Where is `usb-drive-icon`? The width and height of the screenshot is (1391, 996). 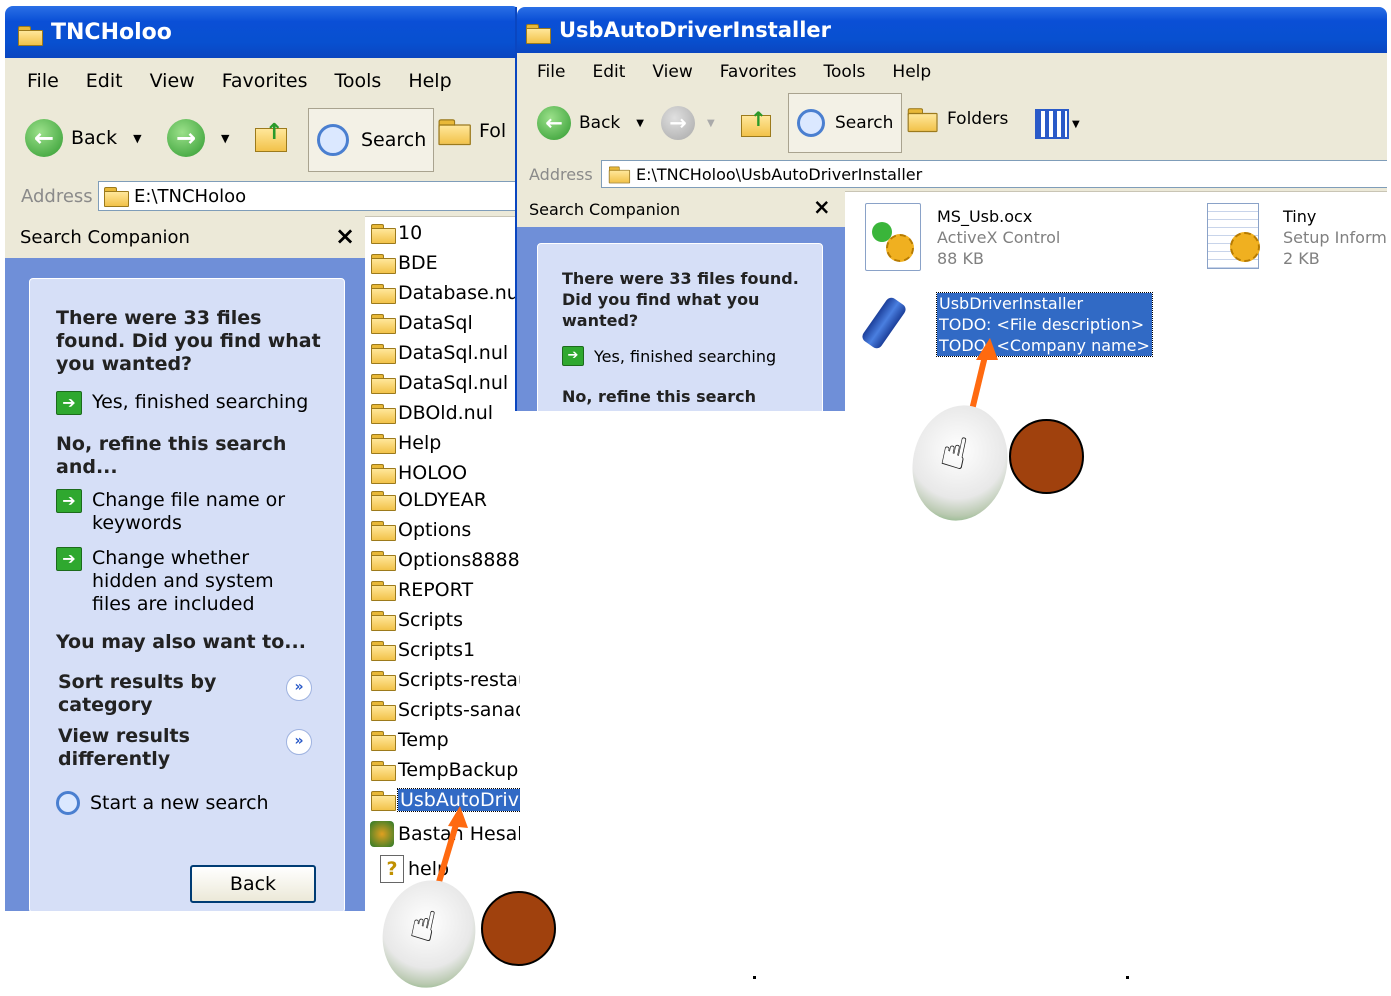 usb-drive-icon is located at coordinates (884, 323).